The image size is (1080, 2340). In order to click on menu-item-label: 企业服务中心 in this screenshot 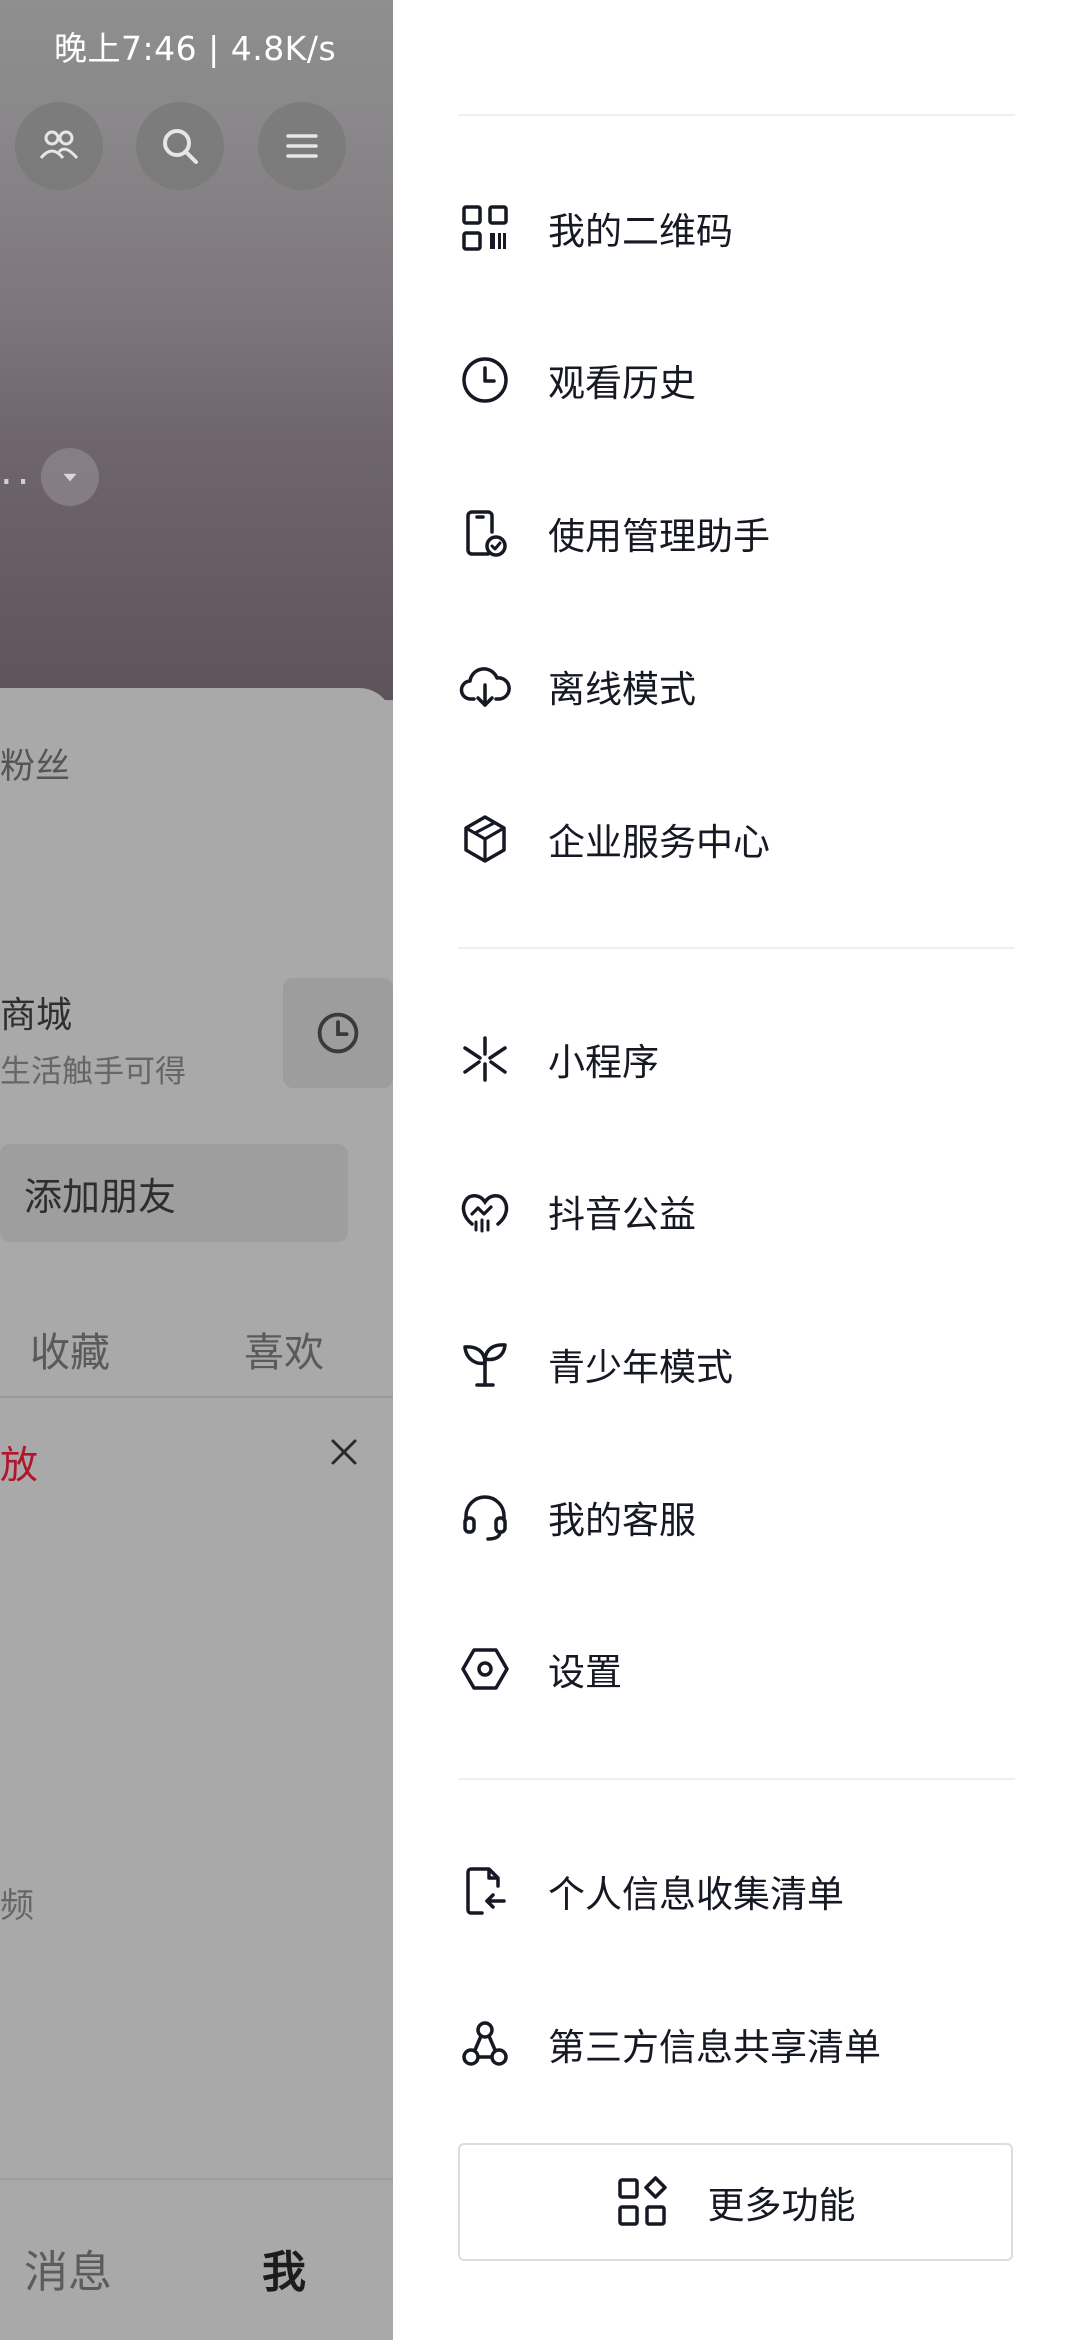, I will do `click(659, 842)`.